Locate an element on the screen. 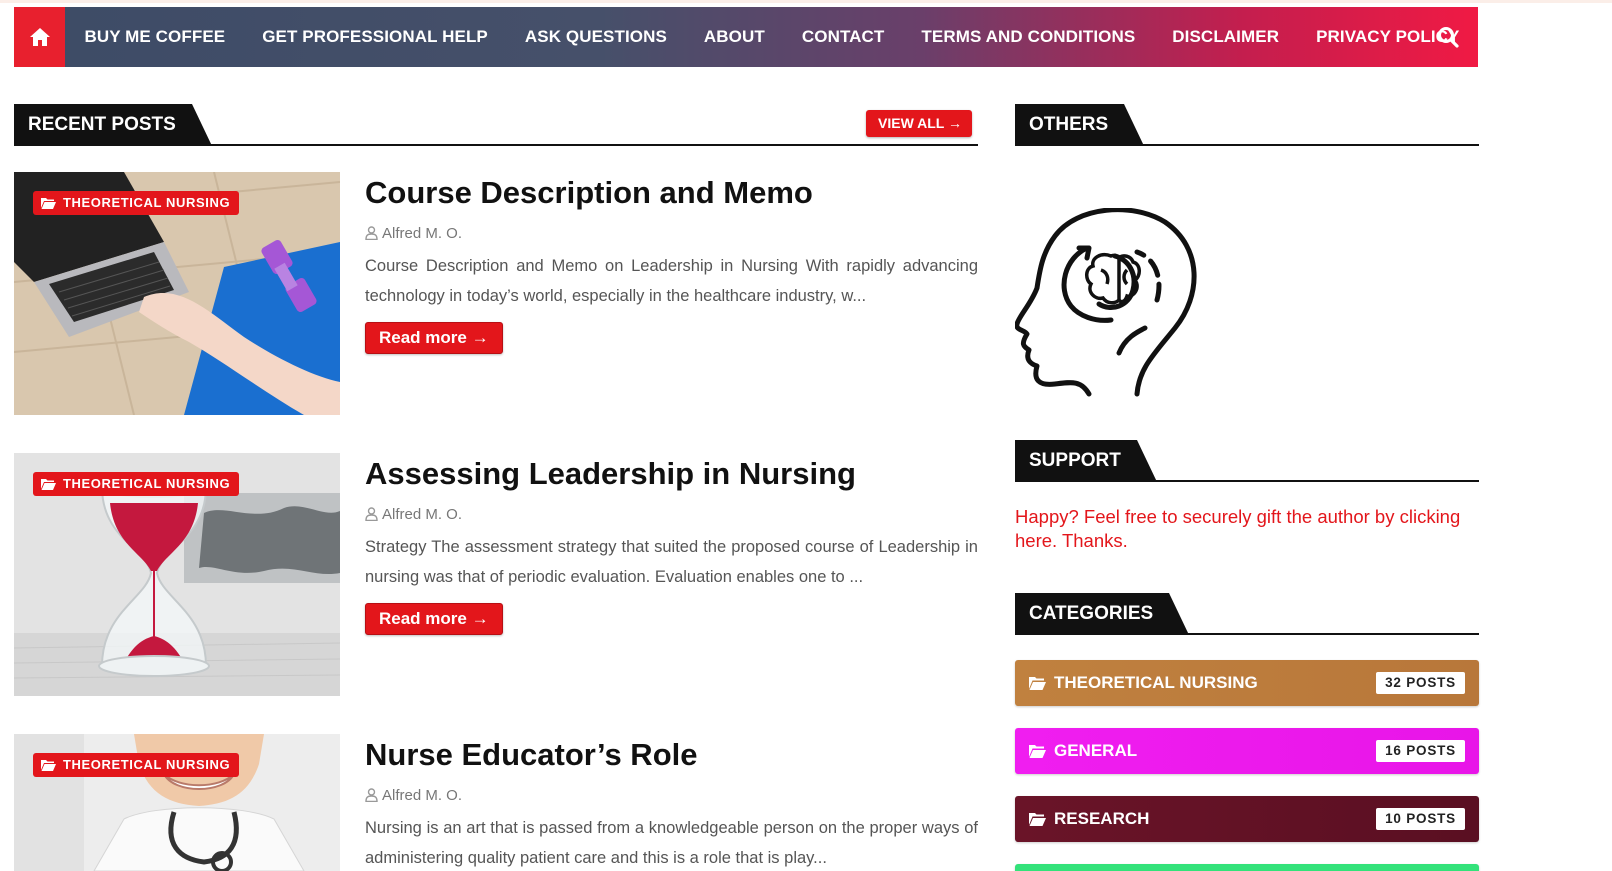 The width and height of the screenshot is (1612, 871). recent-posts-title: RECENT POSTS is located at coordinates (102, 124).